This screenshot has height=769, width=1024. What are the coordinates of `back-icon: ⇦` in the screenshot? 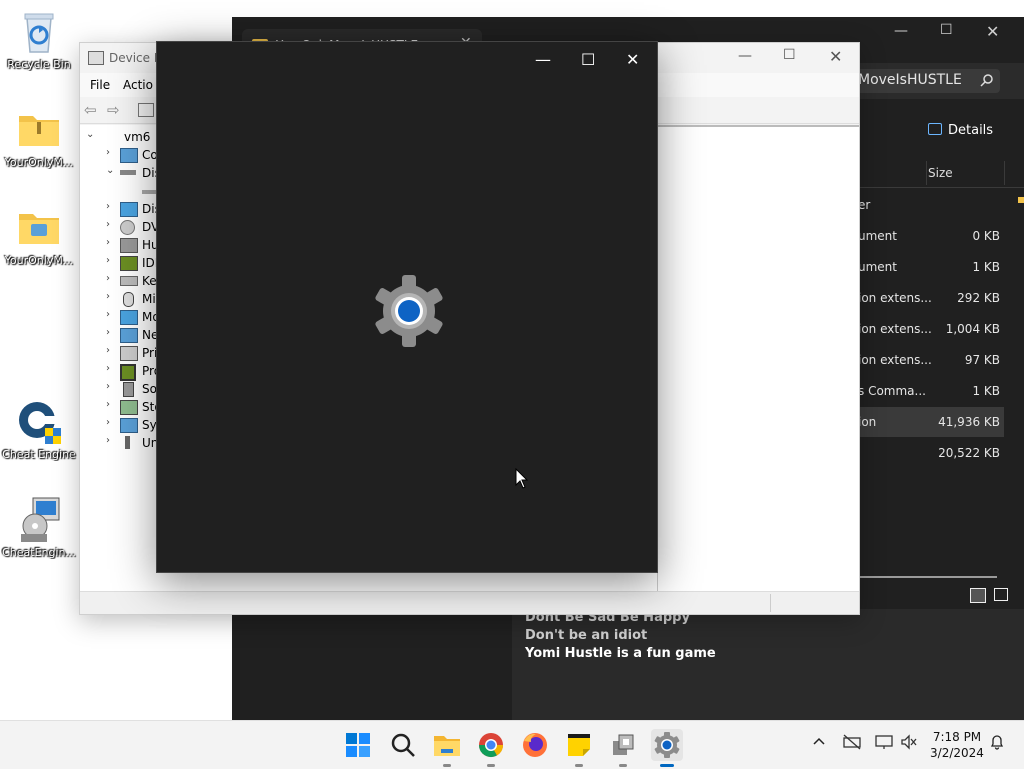 It's located at (90, 110).